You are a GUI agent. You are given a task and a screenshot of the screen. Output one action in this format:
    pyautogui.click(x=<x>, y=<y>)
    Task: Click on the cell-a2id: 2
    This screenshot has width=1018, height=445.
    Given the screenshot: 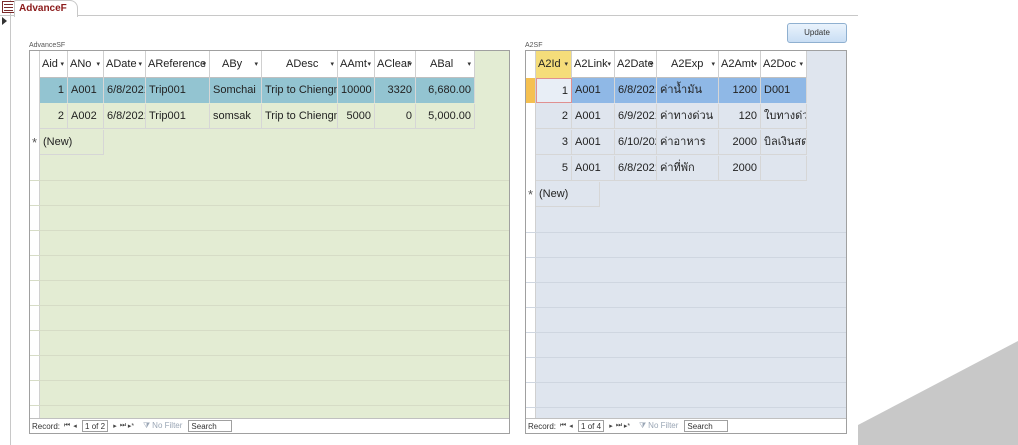 What is the action you would take?
    pyautogui.click(x=554, y=116)
    